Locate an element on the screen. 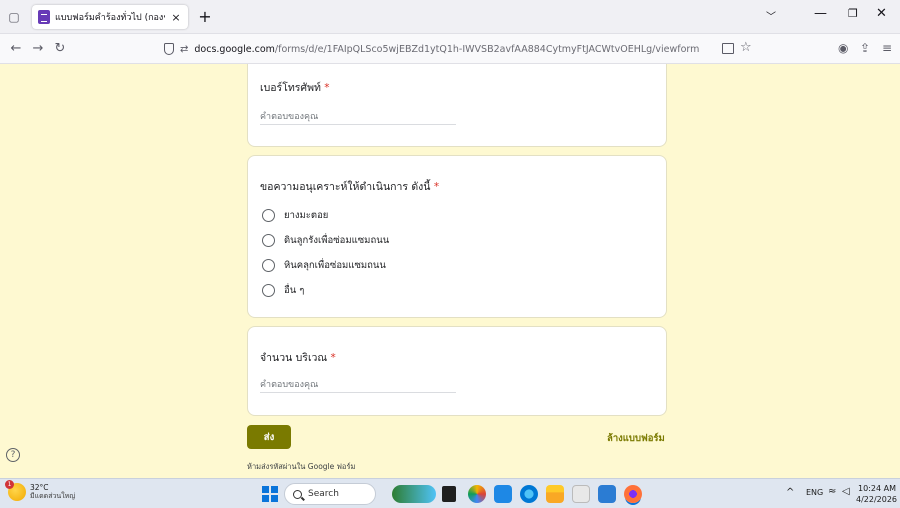  site-permissions-icon: ⇄ is located at coordinates (184, 49).